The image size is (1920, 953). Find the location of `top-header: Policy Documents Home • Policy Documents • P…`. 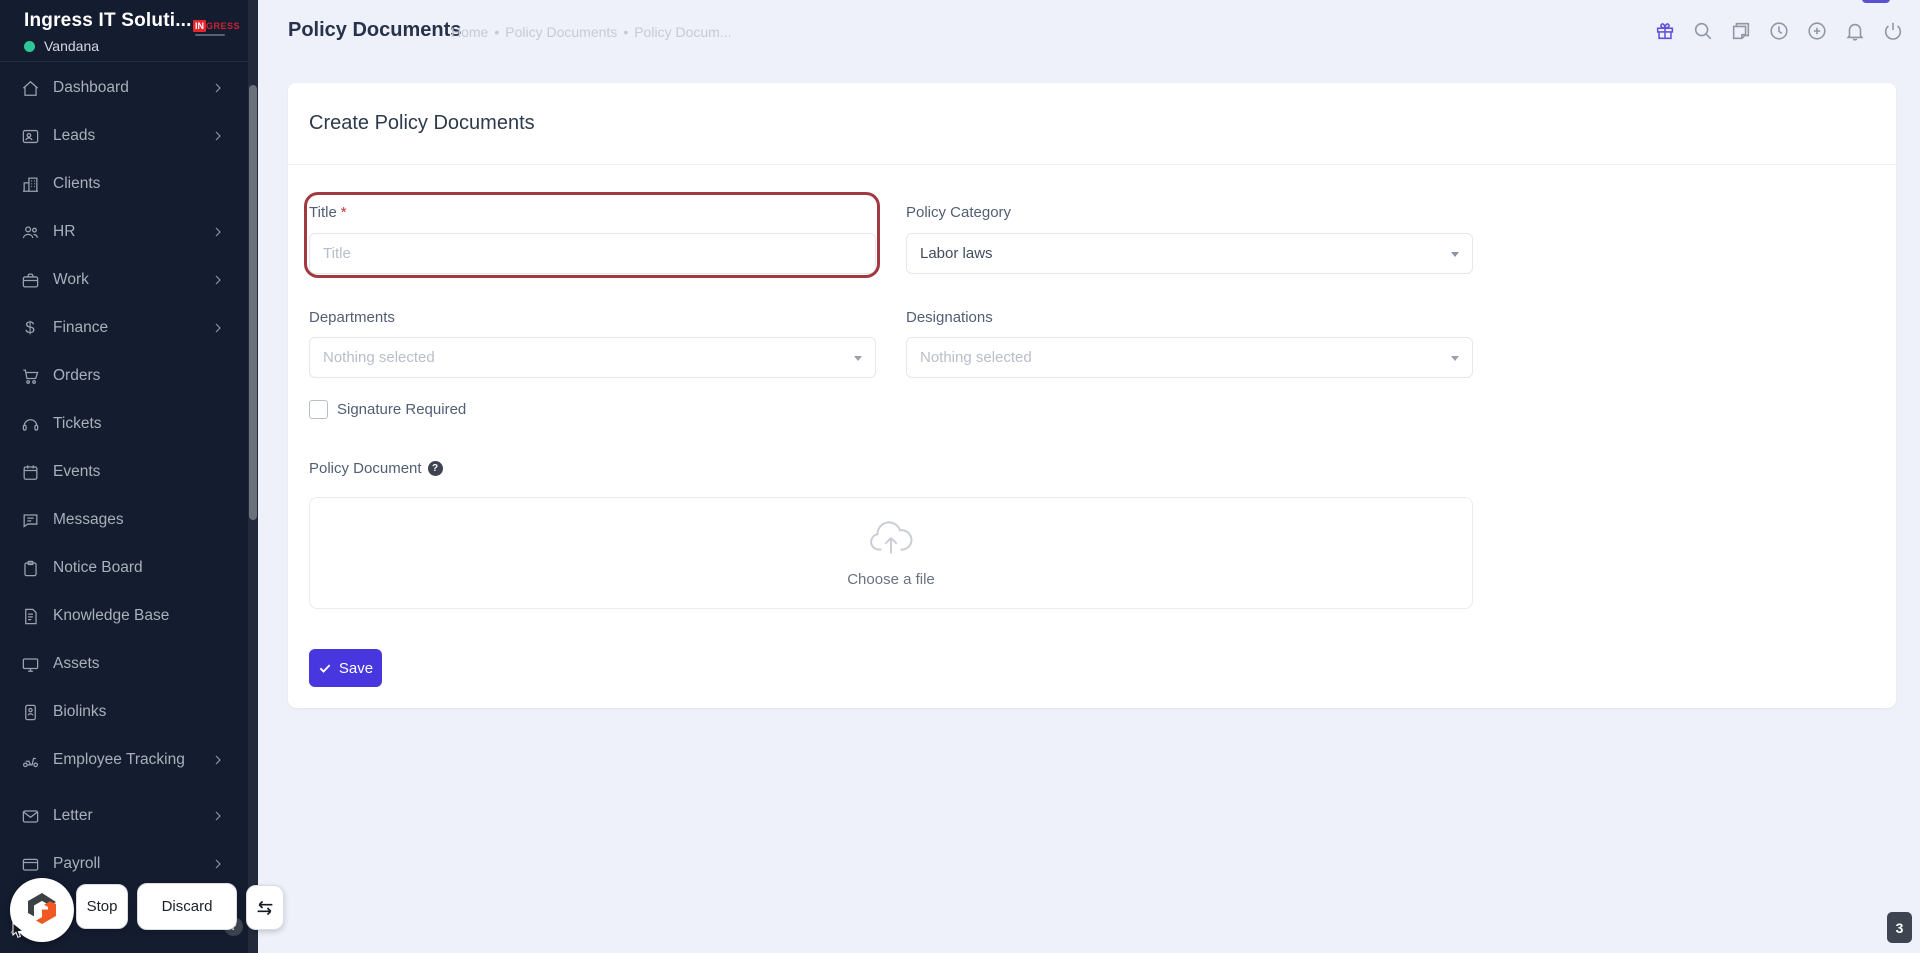

top-header: Policy Documents Home • Policy Documents • P… is located at coordinates (1089, 31).